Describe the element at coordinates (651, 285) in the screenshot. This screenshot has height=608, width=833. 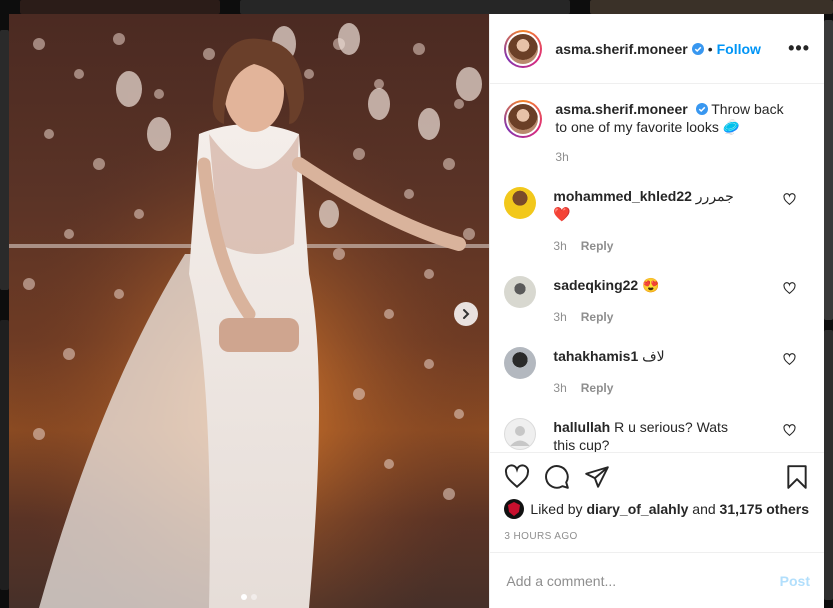
I see `comment-text: 😍` at that location.